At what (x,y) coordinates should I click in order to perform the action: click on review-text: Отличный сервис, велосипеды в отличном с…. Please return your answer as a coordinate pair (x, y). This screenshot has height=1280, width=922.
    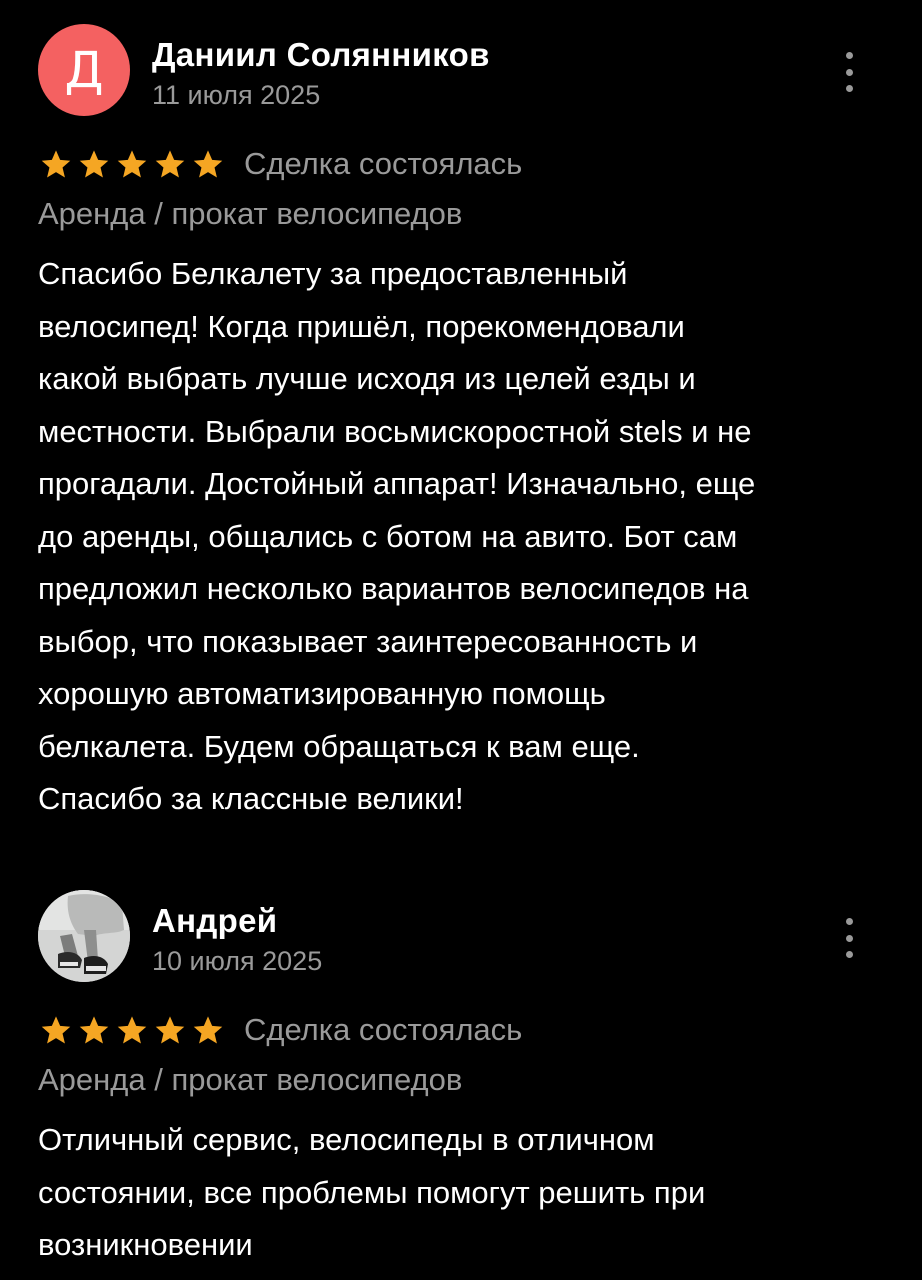
    Looking at the image, I should click on (372, 1192).